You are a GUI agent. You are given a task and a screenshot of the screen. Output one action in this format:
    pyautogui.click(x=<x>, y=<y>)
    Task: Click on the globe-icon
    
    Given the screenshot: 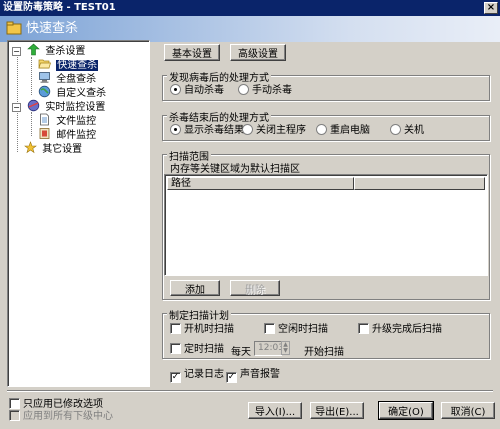 What is the action you would take?
    pyautogui.click(x=44, y=91)
    